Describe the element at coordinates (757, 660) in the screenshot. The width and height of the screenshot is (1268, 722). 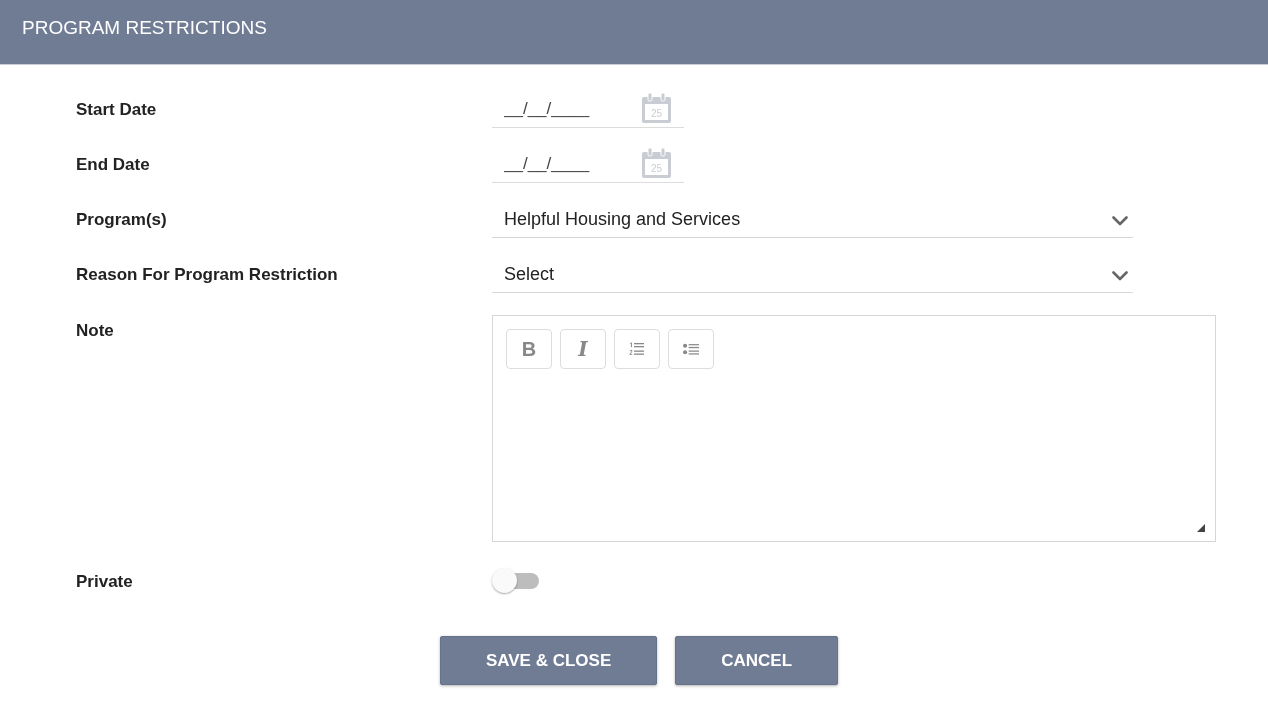
I see `cancel-button: CANCEL` at that location.